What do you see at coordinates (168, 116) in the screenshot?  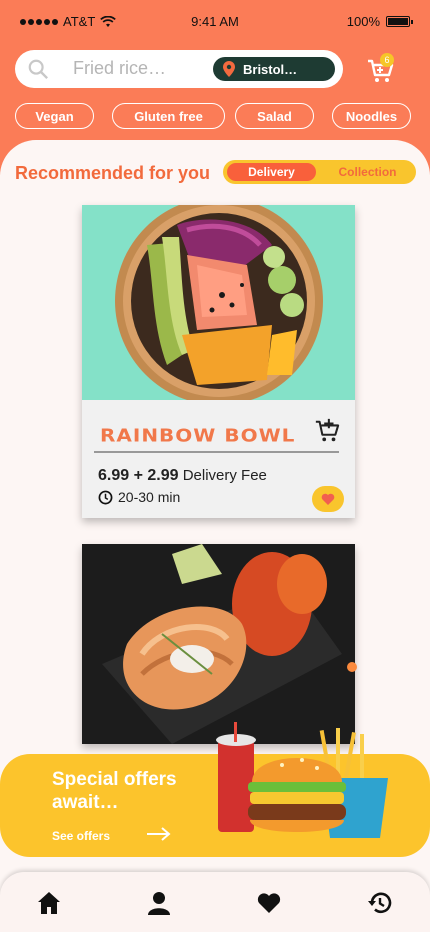 I see `chip-gluten-free: Gluten free` at bounding box center [168, 116].